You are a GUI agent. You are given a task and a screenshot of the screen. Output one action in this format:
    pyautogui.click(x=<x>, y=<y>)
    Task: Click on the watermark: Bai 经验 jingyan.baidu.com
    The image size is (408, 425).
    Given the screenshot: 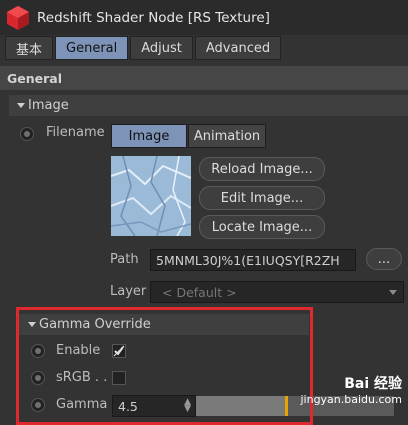 What is the action you would take?
    pyautogui.click(x=349, y=394)
    